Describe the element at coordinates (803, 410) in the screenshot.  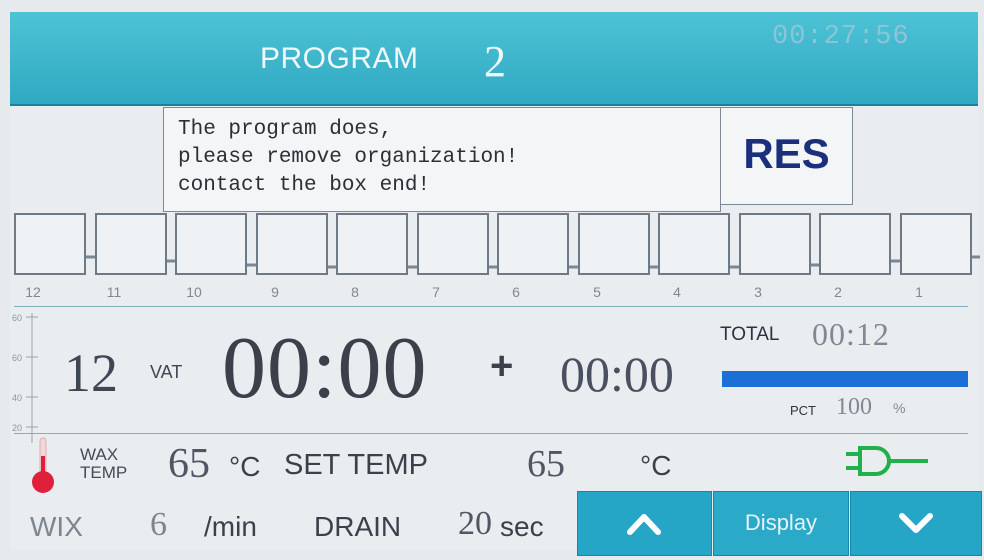
I see `pct-label: PCT` at that location.